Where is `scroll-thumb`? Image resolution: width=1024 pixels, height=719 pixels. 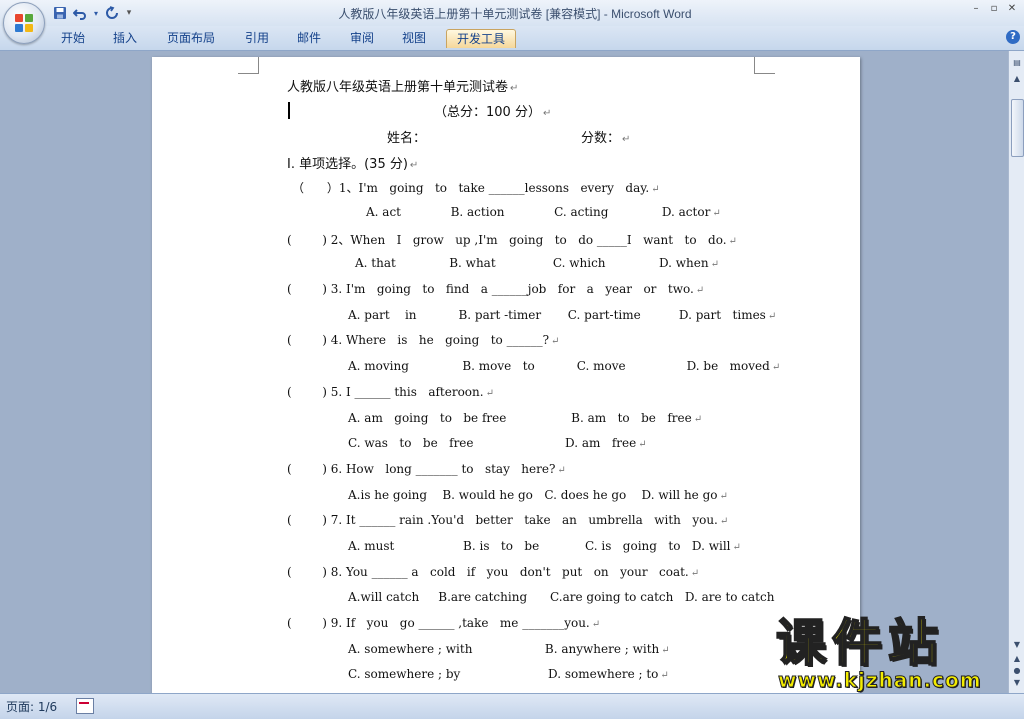 scroll-thumb is located at coordinates (1017, 128).